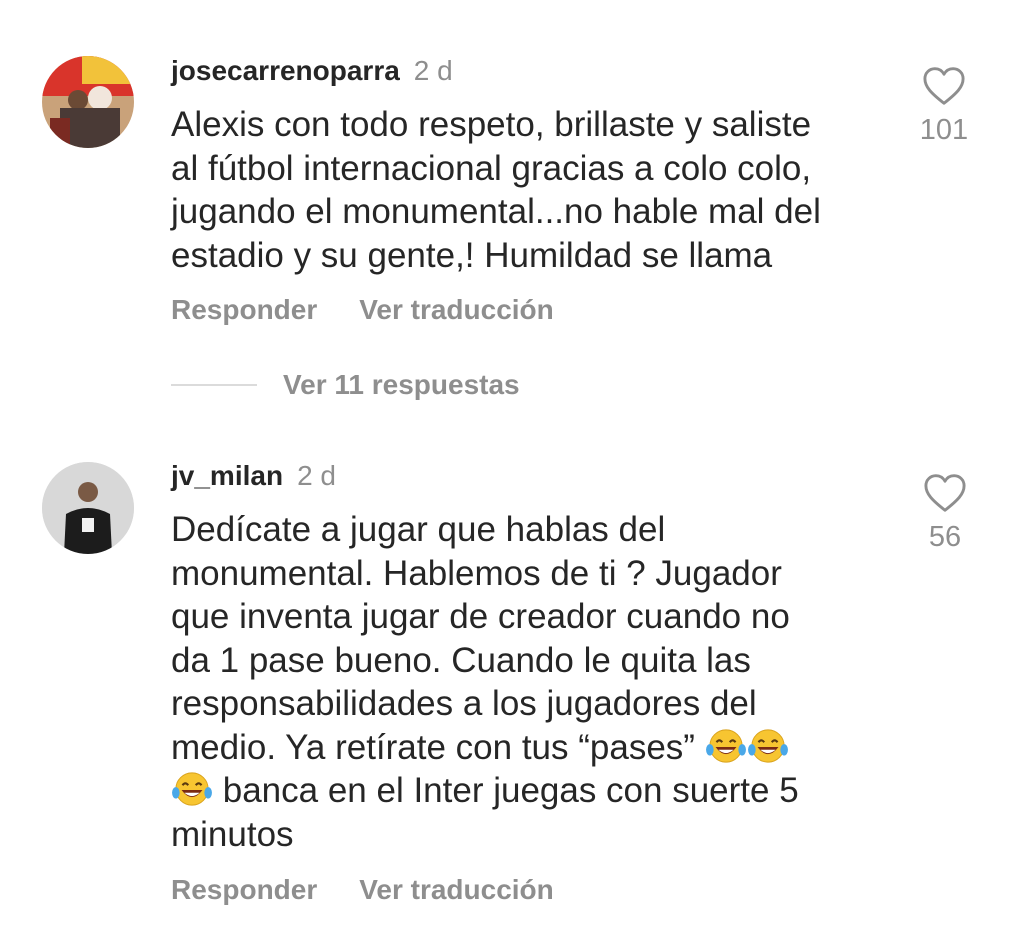 Image resolution: width=1024 pixels, height=927 pixels. I want to click on view-replies: Ver 11 respuestas, so click(345, 385).